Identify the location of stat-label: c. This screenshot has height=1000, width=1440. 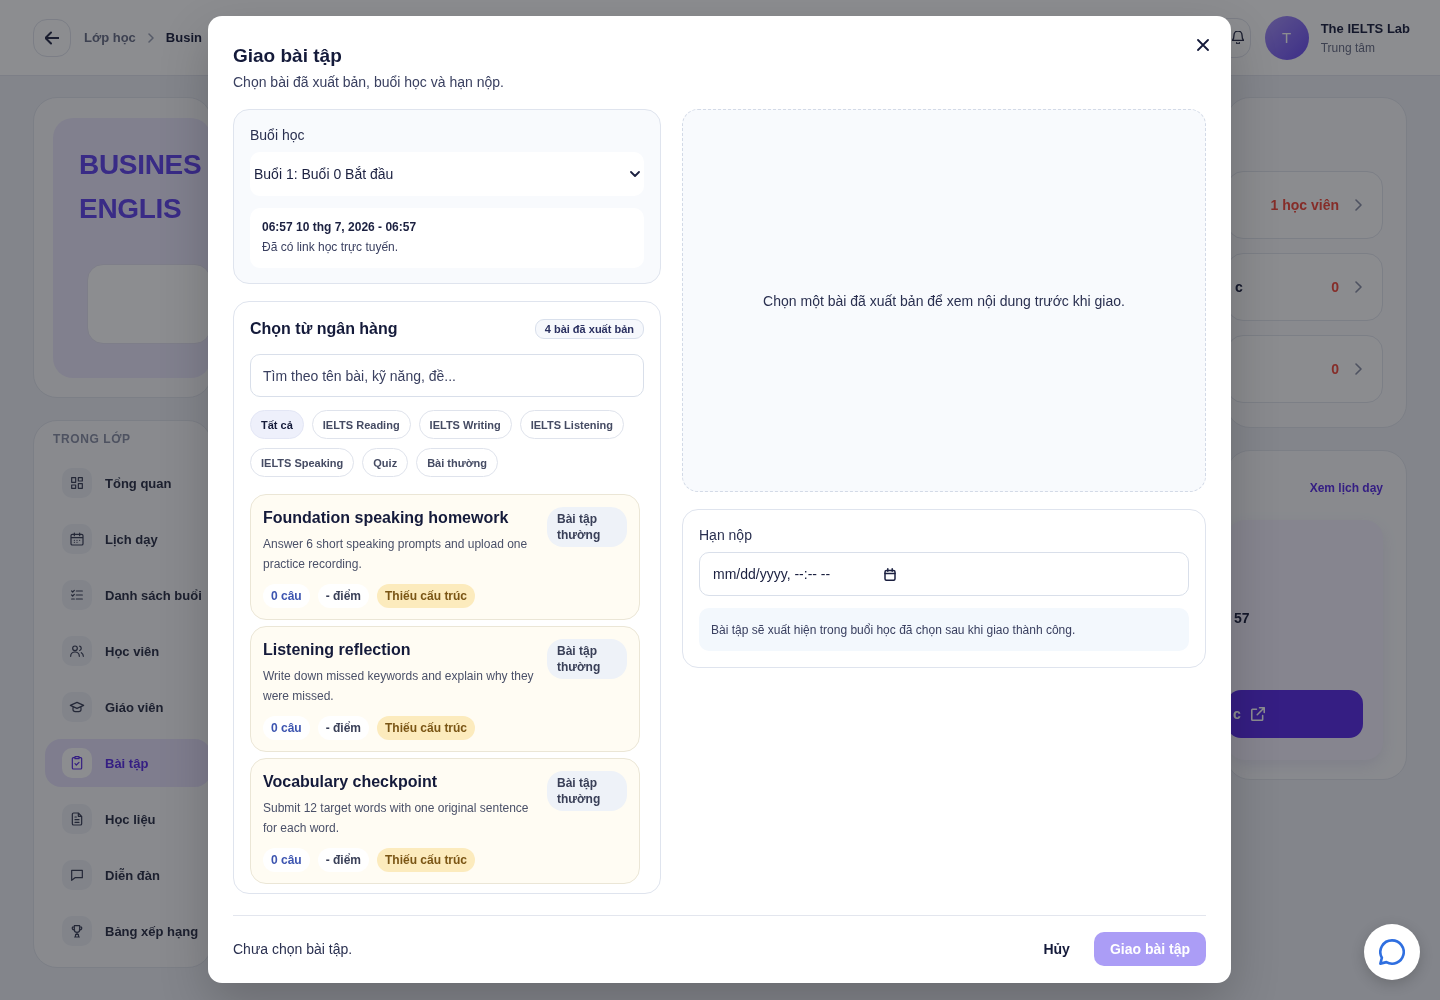
(1239, 287).